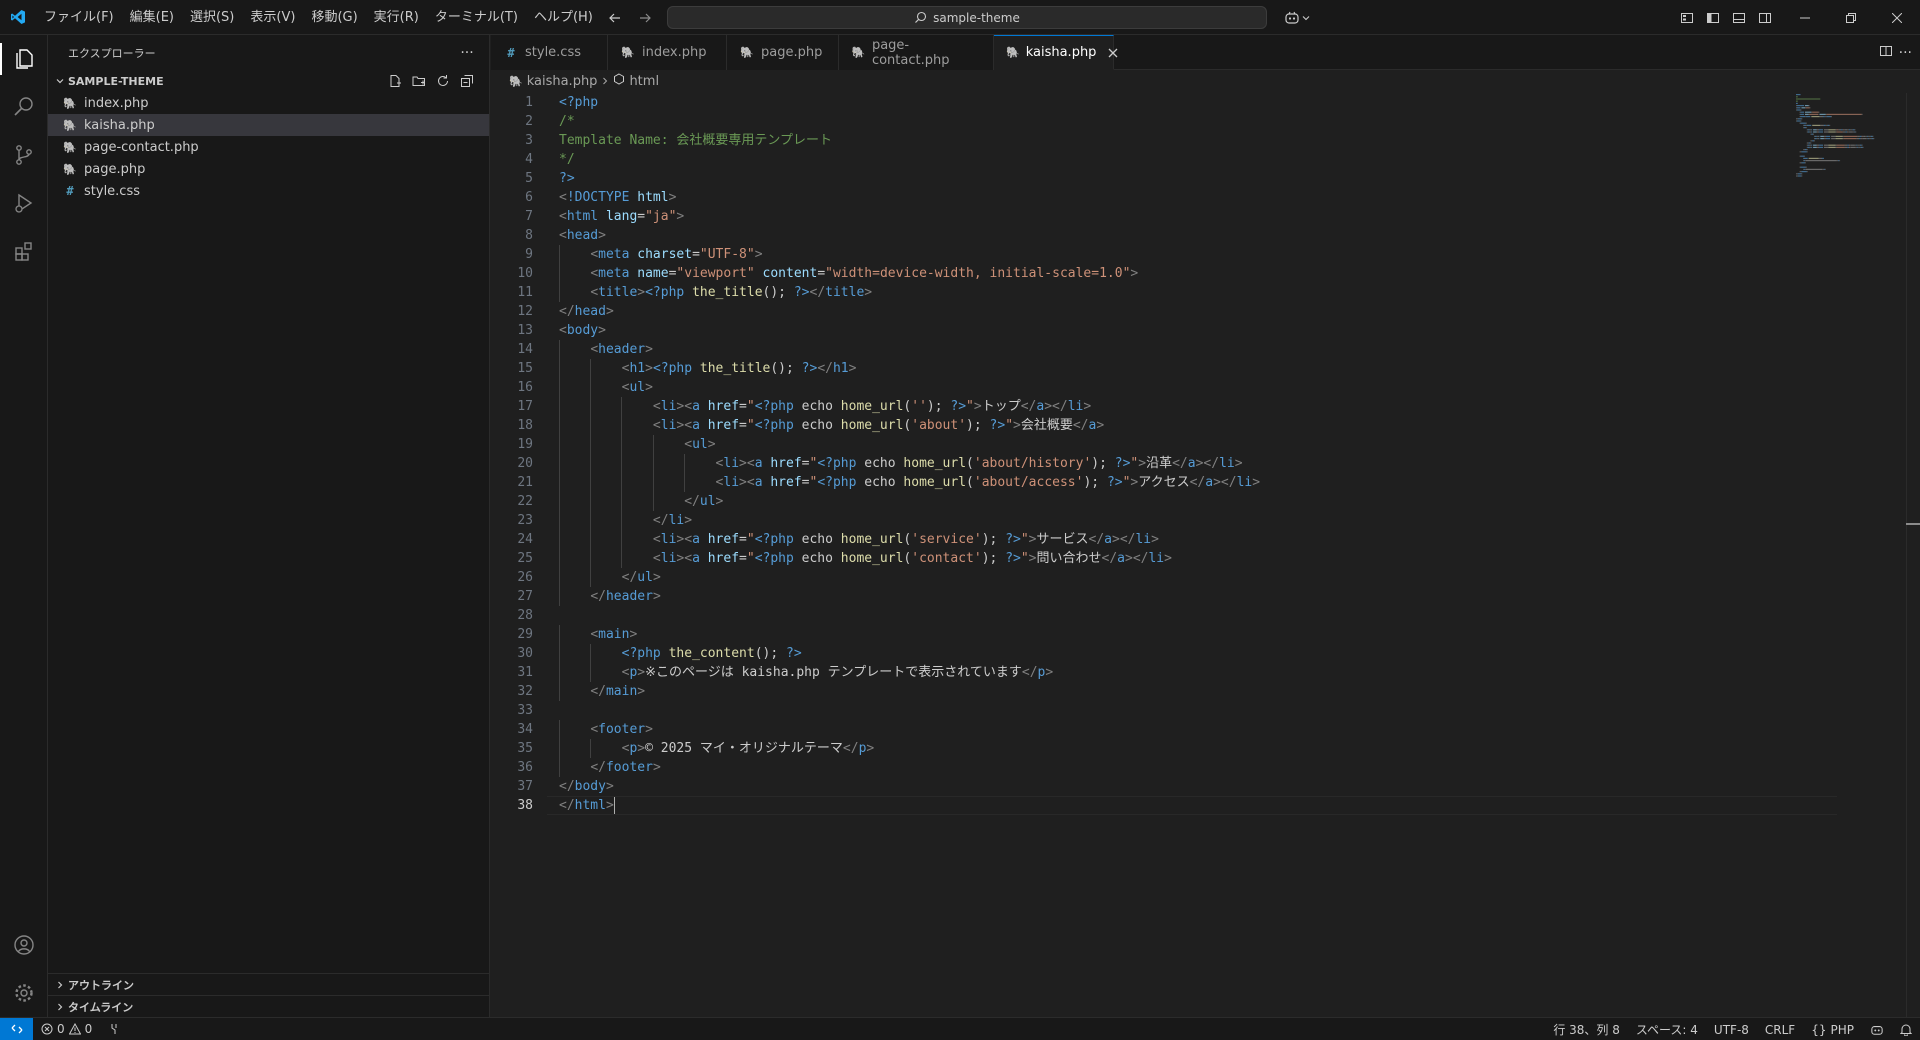 The image size is (1920, 1040). Describe the element at coordinates (268, 984) in the screenshot. I see `outline-section: アウトライン` at that location.